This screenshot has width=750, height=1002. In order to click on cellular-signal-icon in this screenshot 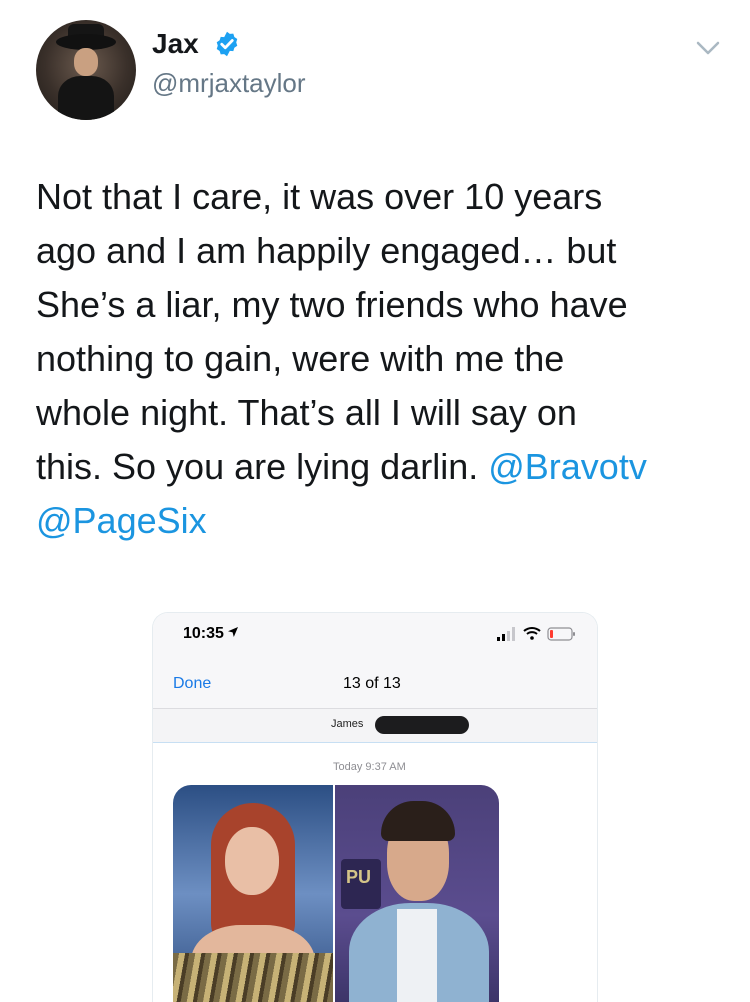, I will do `click(506, 634)`.